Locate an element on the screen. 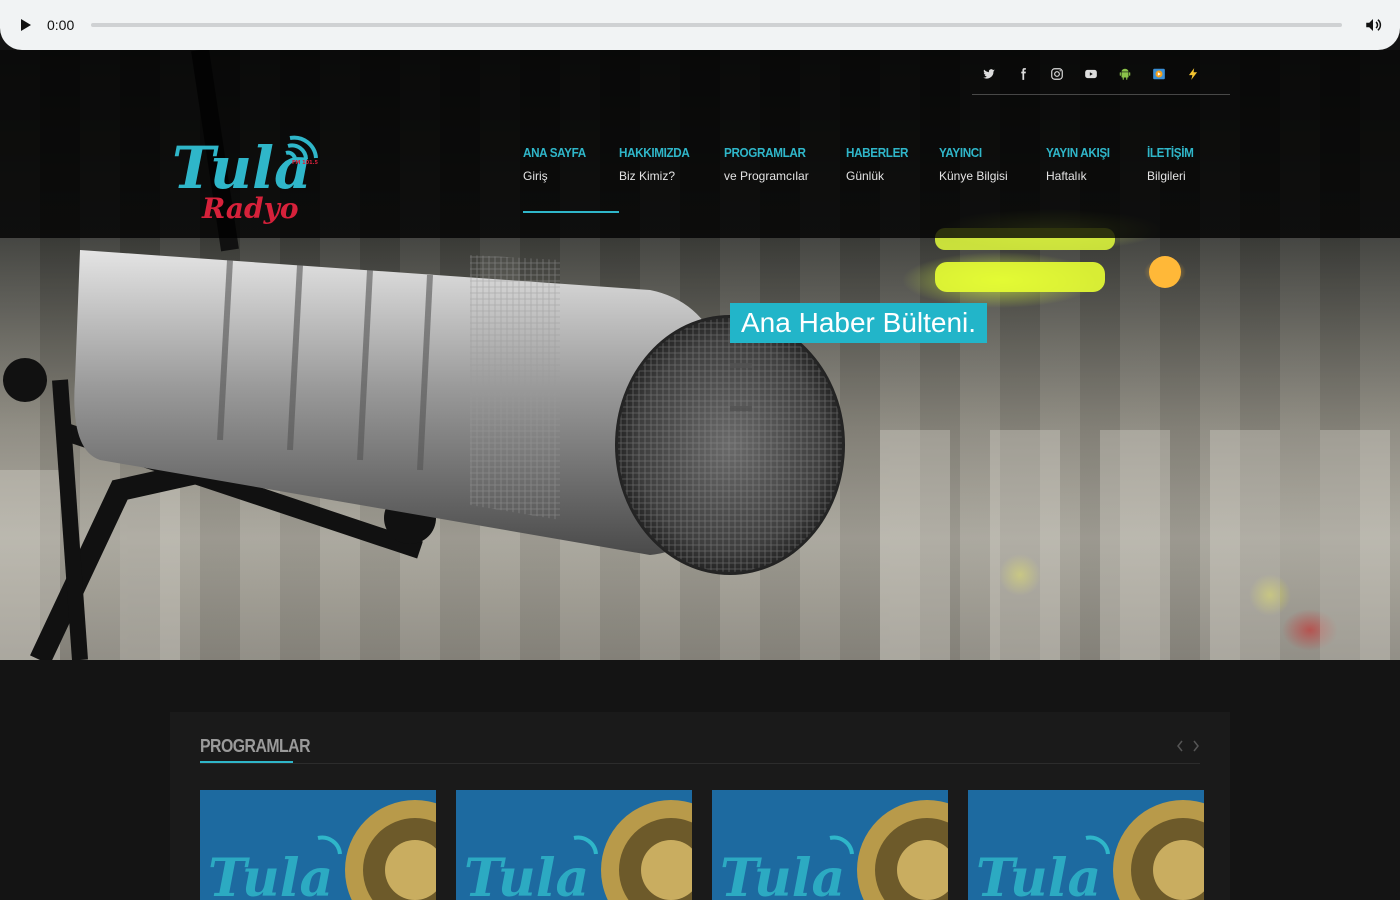 The width and height of the screenshot is (1400, 900). nav-item-yayinci: YAYINCI Künye Bilgisi is located at coordinates (992, 176).